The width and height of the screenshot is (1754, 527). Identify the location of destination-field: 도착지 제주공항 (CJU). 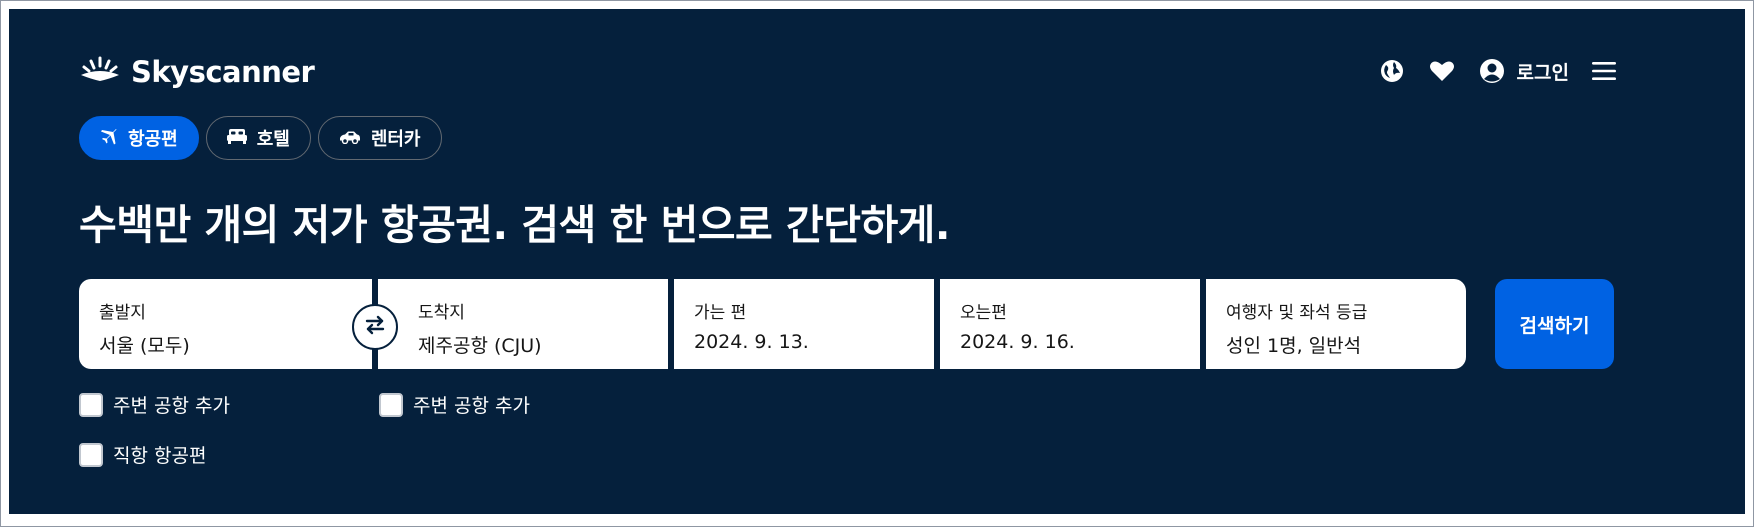
(523, 324).